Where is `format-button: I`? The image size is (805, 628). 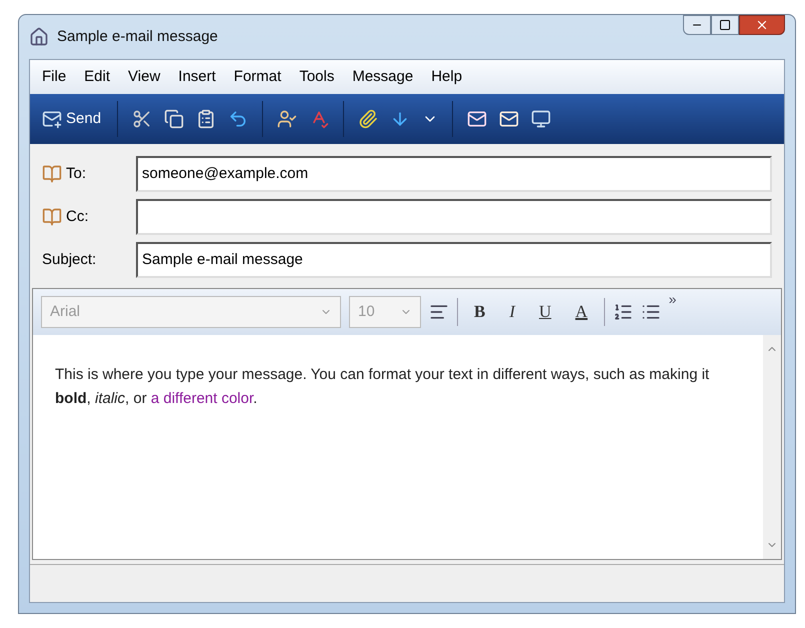
format-button: I is located at coordinates (512, 312).